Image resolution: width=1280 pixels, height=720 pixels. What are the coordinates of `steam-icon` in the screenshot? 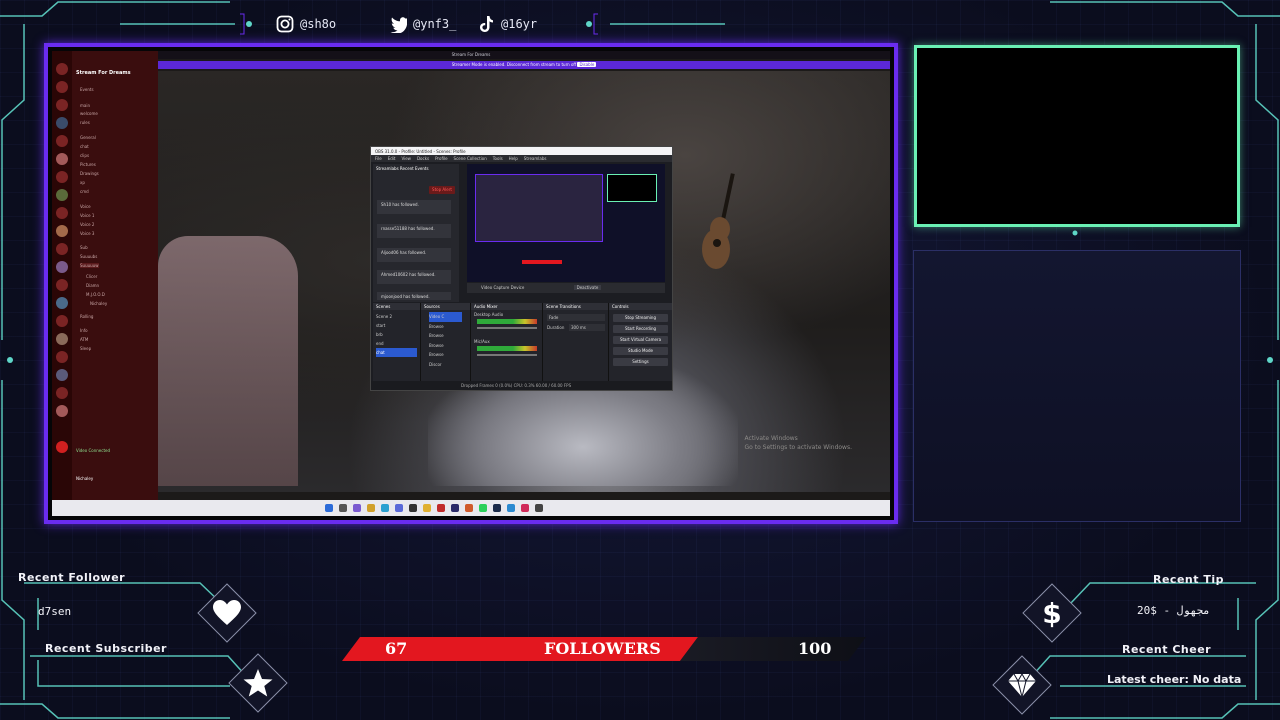 It's located at (497, 508).